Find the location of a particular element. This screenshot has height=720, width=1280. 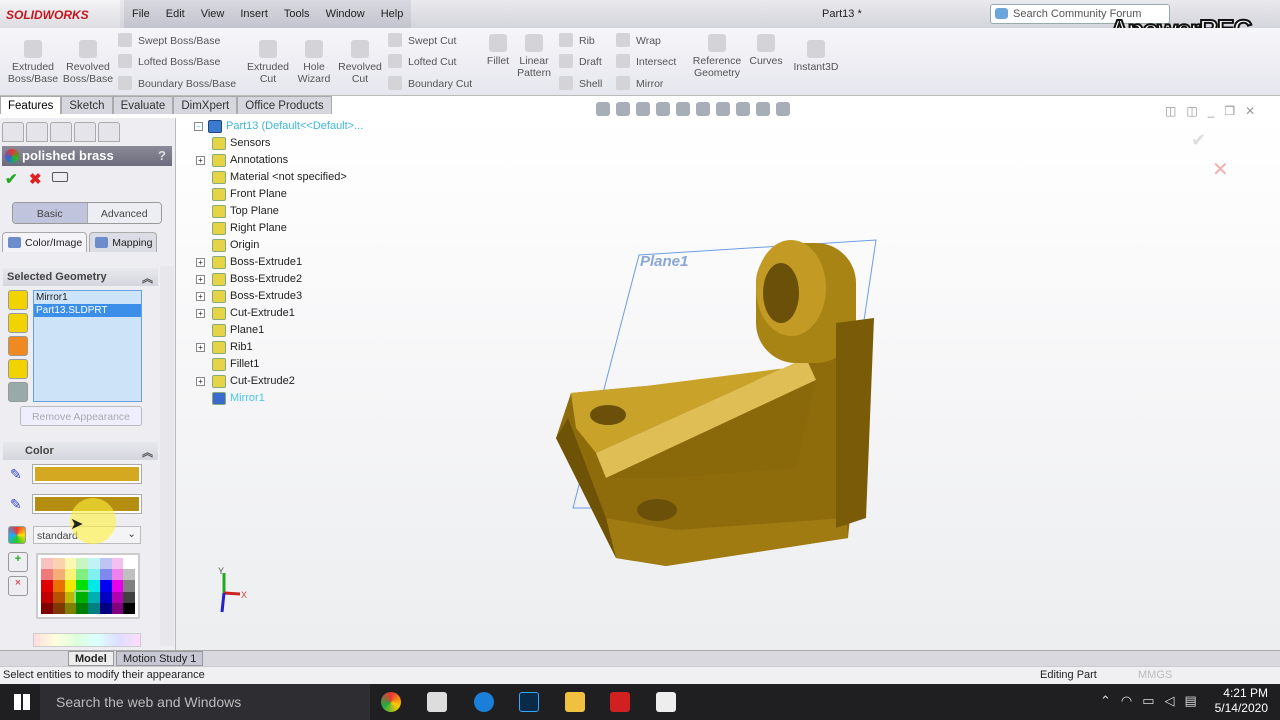

section-view-icon is located at coordinates (663, 109).